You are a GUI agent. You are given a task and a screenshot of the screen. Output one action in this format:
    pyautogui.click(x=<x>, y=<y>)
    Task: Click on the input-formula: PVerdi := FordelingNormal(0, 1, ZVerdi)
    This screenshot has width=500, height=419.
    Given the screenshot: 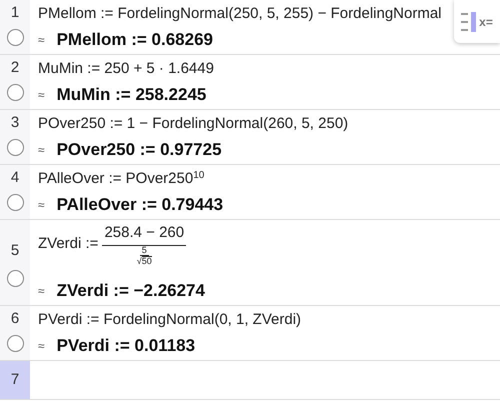 What is the action you would take?
    pyautogui.click(x=170, y=319)
    